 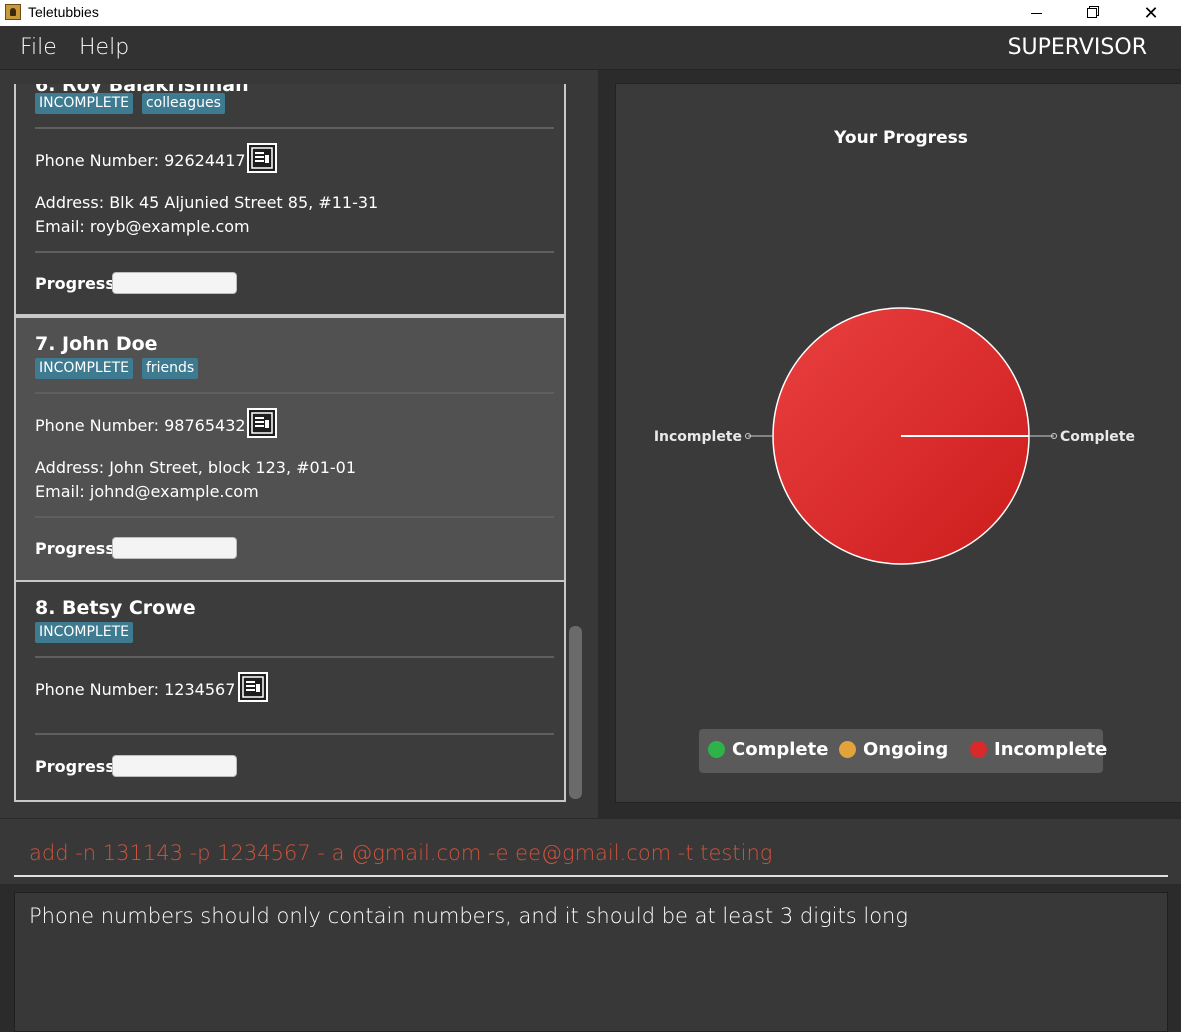 I want to click on phone-number: Phone Number: 1234567, so click(x=135, y=689).